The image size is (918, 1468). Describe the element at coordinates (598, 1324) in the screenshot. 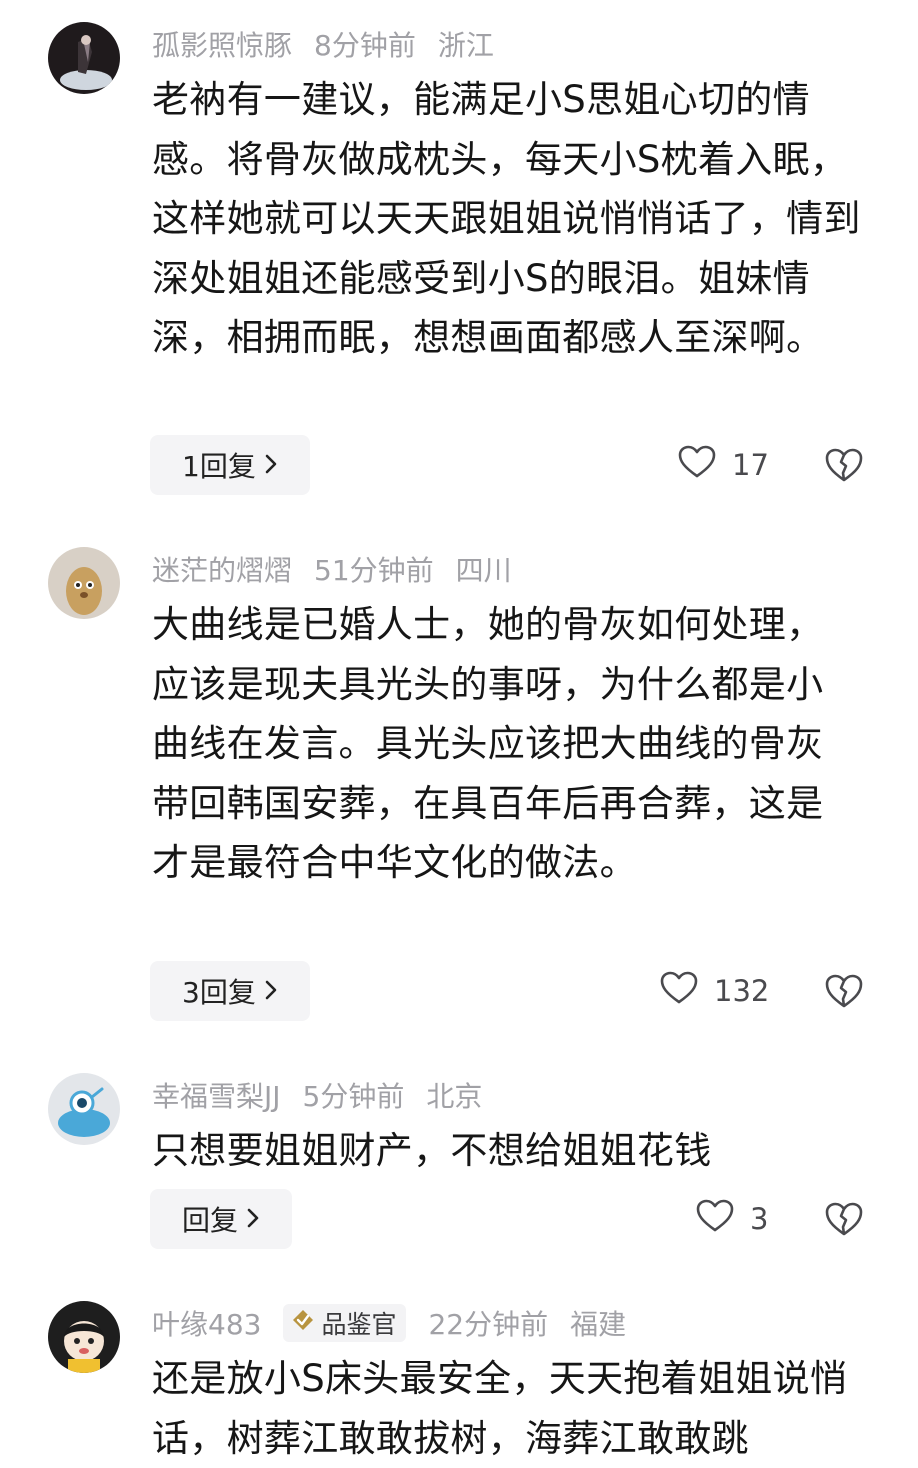

I see `location: 福建` at that location.